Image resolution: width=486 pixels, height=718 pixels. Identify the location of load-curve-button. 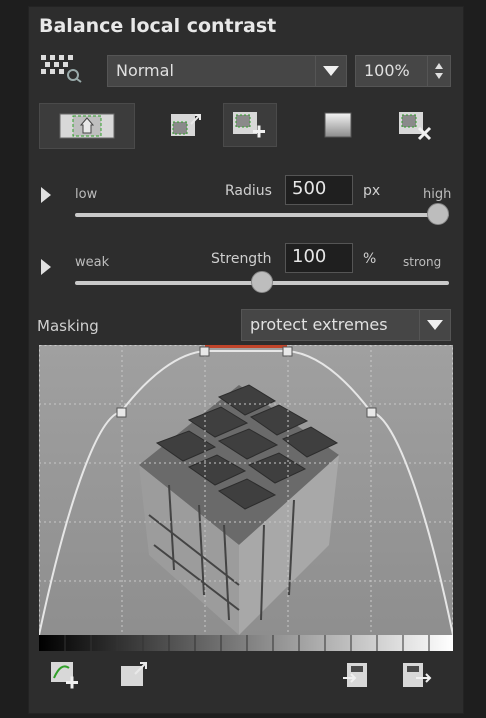
(135, 675).